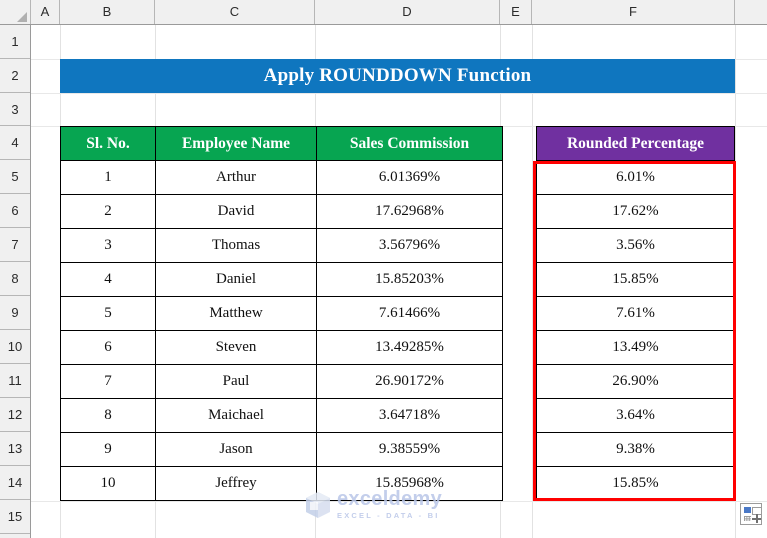 The height and width of the screenshot is (538, 767). I want to click on cell-sl-no: 9, so click(108, 449).